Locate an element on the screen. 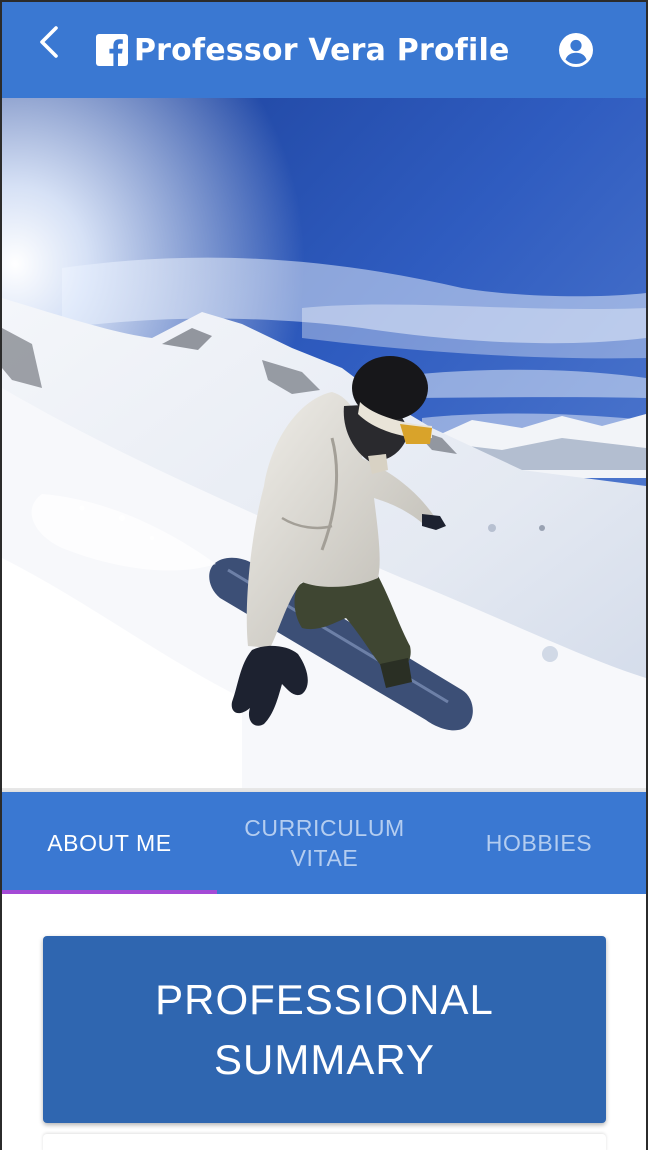 The image size is (648, 1150). tab-label: HOBBIES is located at coordinates (539, 843).